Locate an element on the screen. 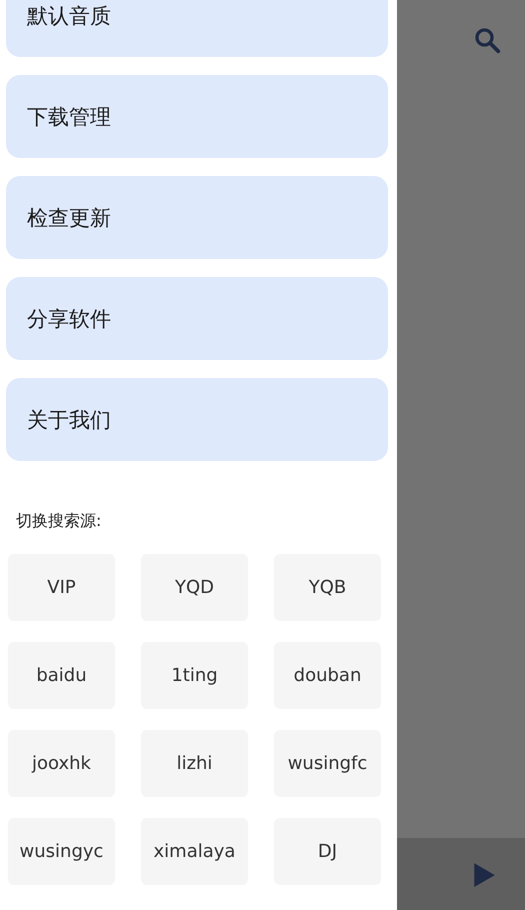  source-button: wusingyc is located at coordinates (61, 851).